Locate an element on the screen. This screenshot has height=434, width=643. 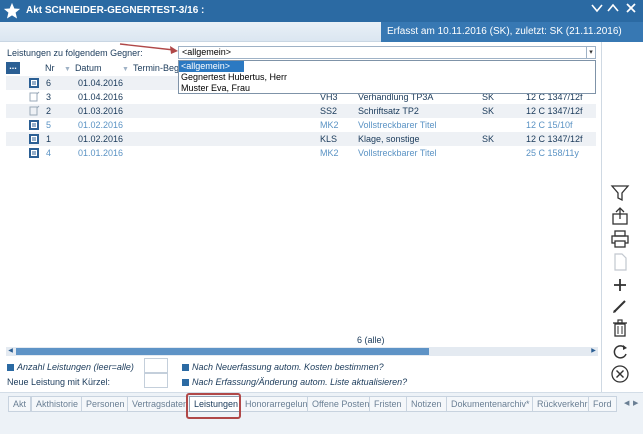
title-bar: Akt SCHNEIDER-GEGNERTEST-3/16 : is located at coordinates (321, 11).